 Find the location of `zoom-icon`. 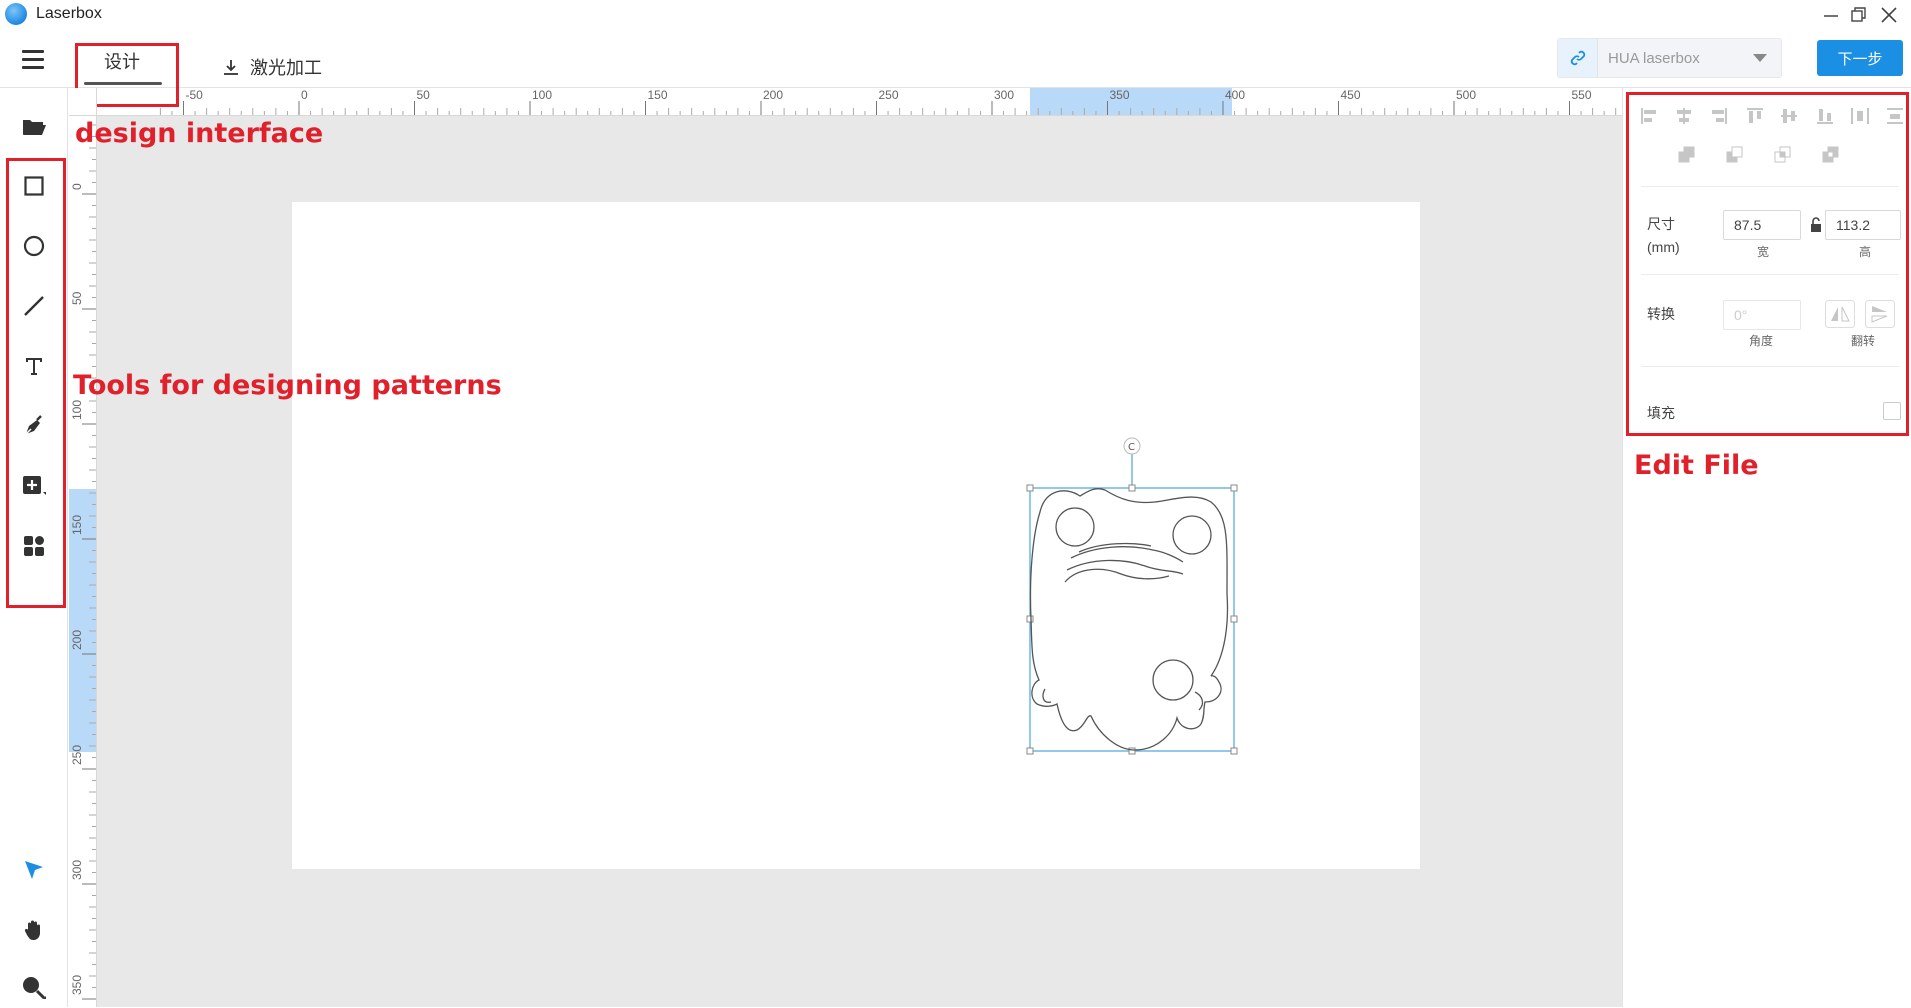

zoom-icon is located at coordinates (34, 988).